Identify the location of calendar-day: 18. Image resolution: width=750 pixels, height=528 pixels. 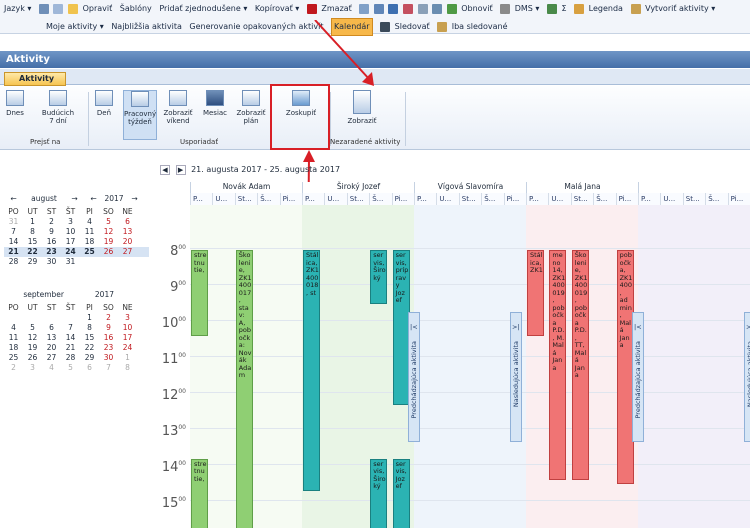
(89, 242).